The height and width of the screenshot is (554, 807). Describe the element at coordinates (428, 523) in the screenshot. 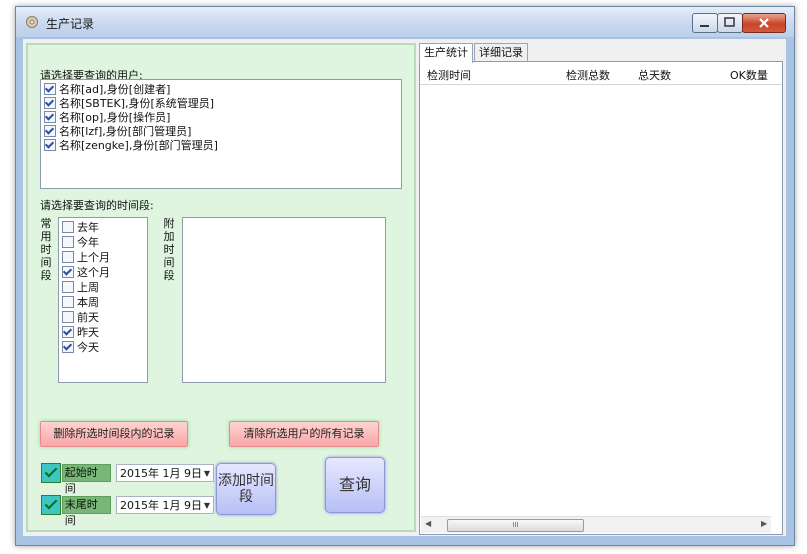

I see `scroll-left-icon: ◀` at that location.